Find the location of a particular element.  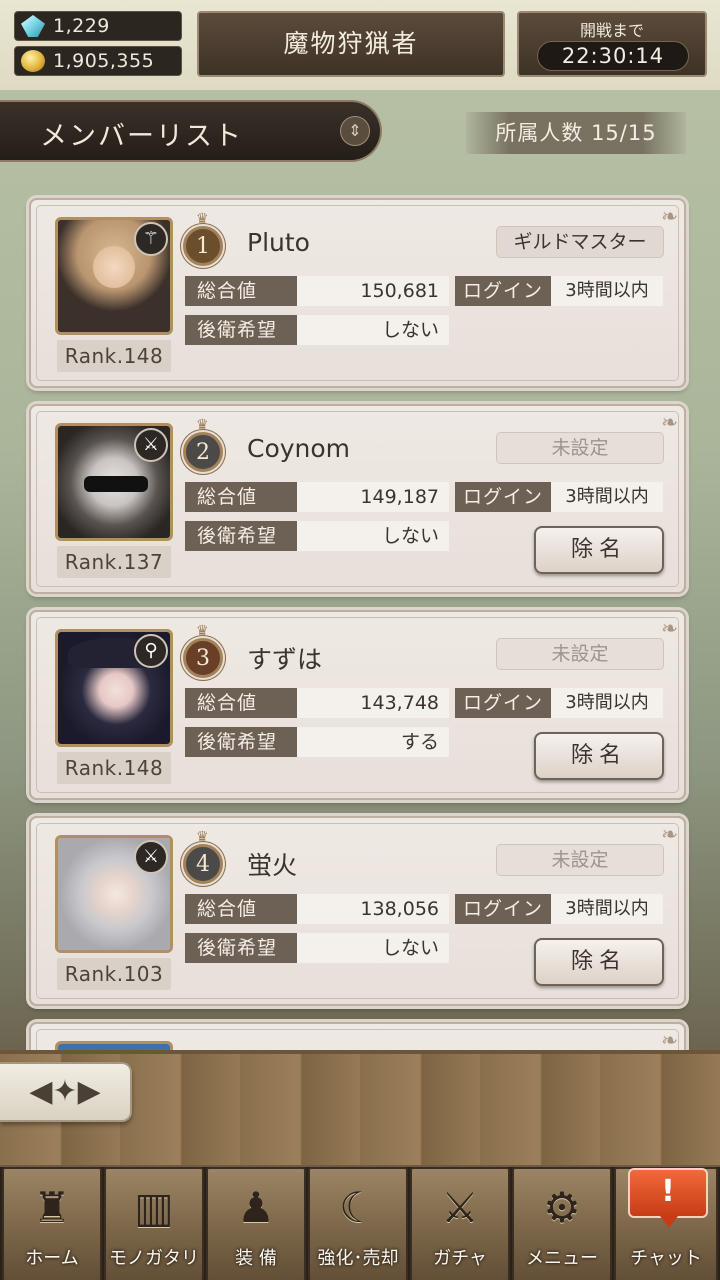

war-countdown-timer: 22:30:14 is located at coordinates (613, 56).